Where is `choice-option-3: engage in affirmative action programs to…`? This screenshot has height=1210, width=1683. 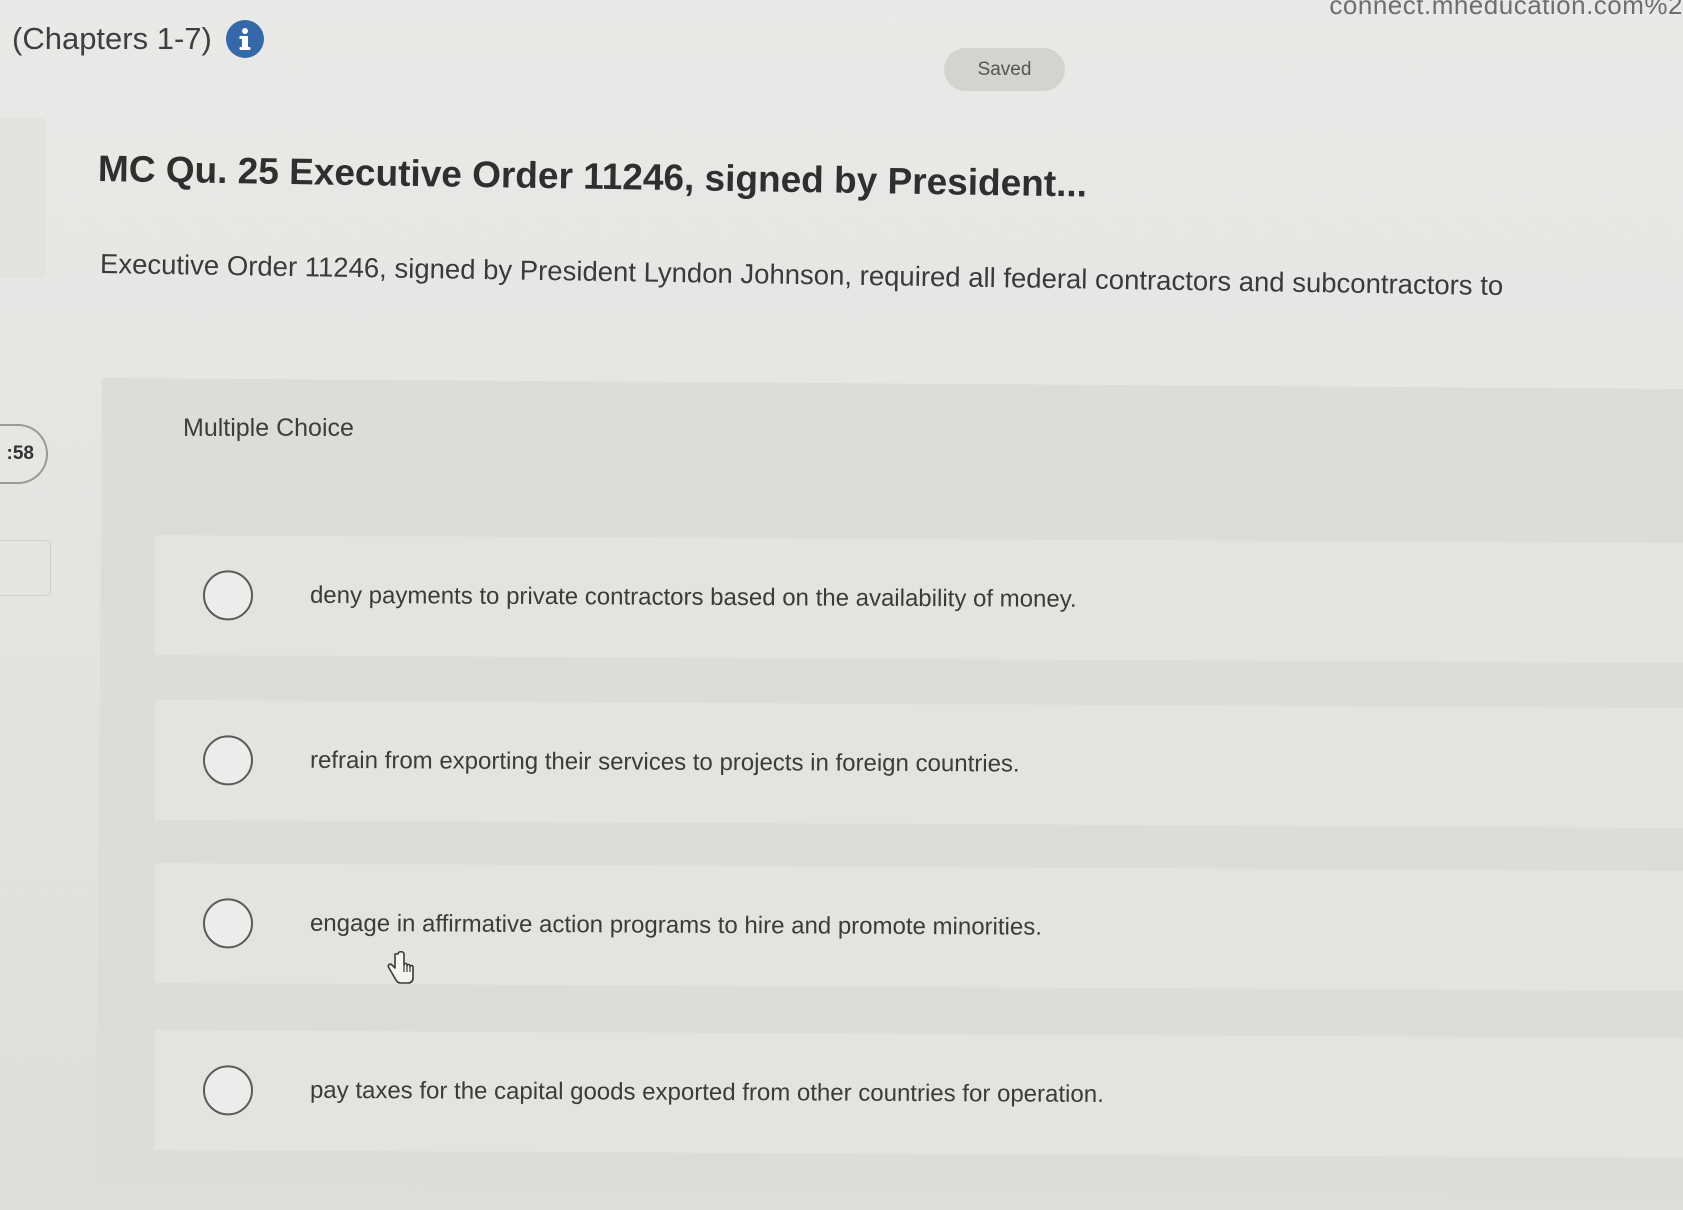 choice-option-3: engage in affirmative action programs to… is located at coordinates (918, 927).